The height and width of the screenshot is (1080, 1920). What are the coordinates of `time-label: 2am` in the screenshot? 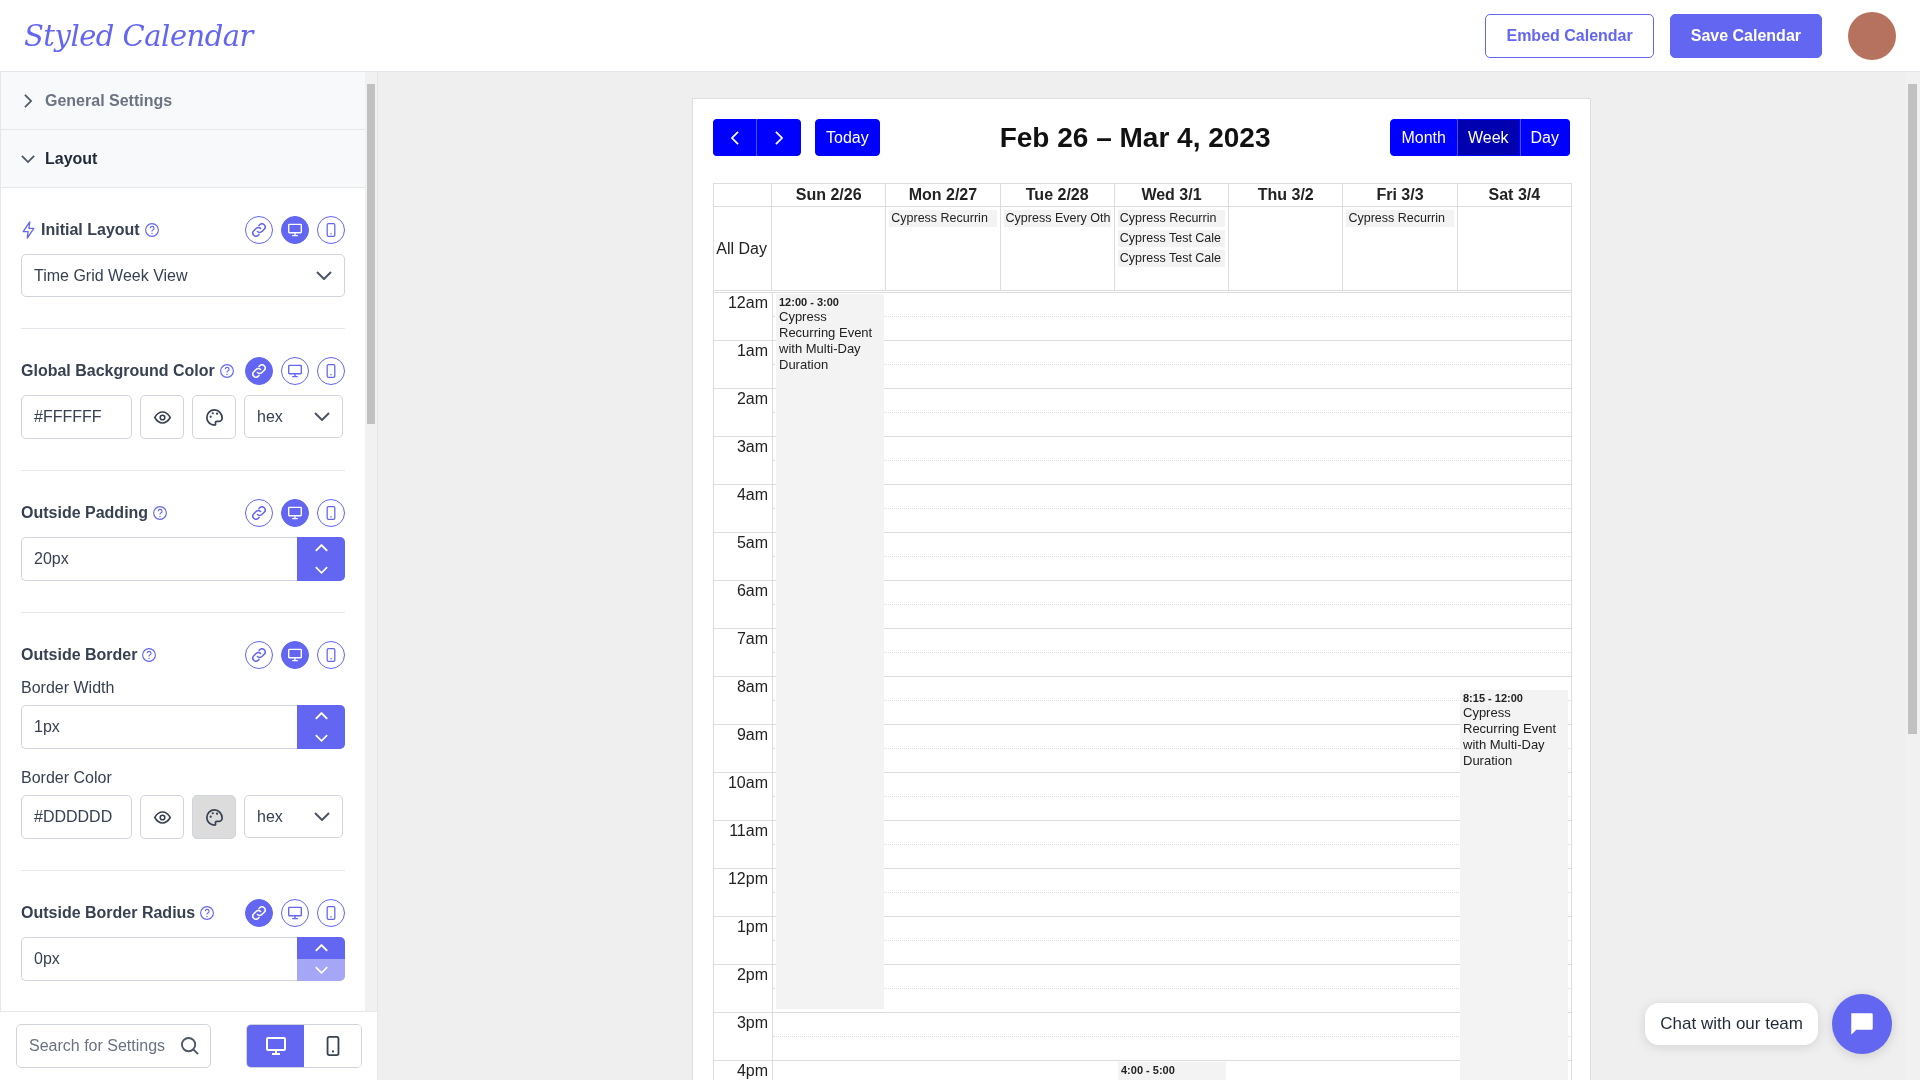 It's located at (752, 399).